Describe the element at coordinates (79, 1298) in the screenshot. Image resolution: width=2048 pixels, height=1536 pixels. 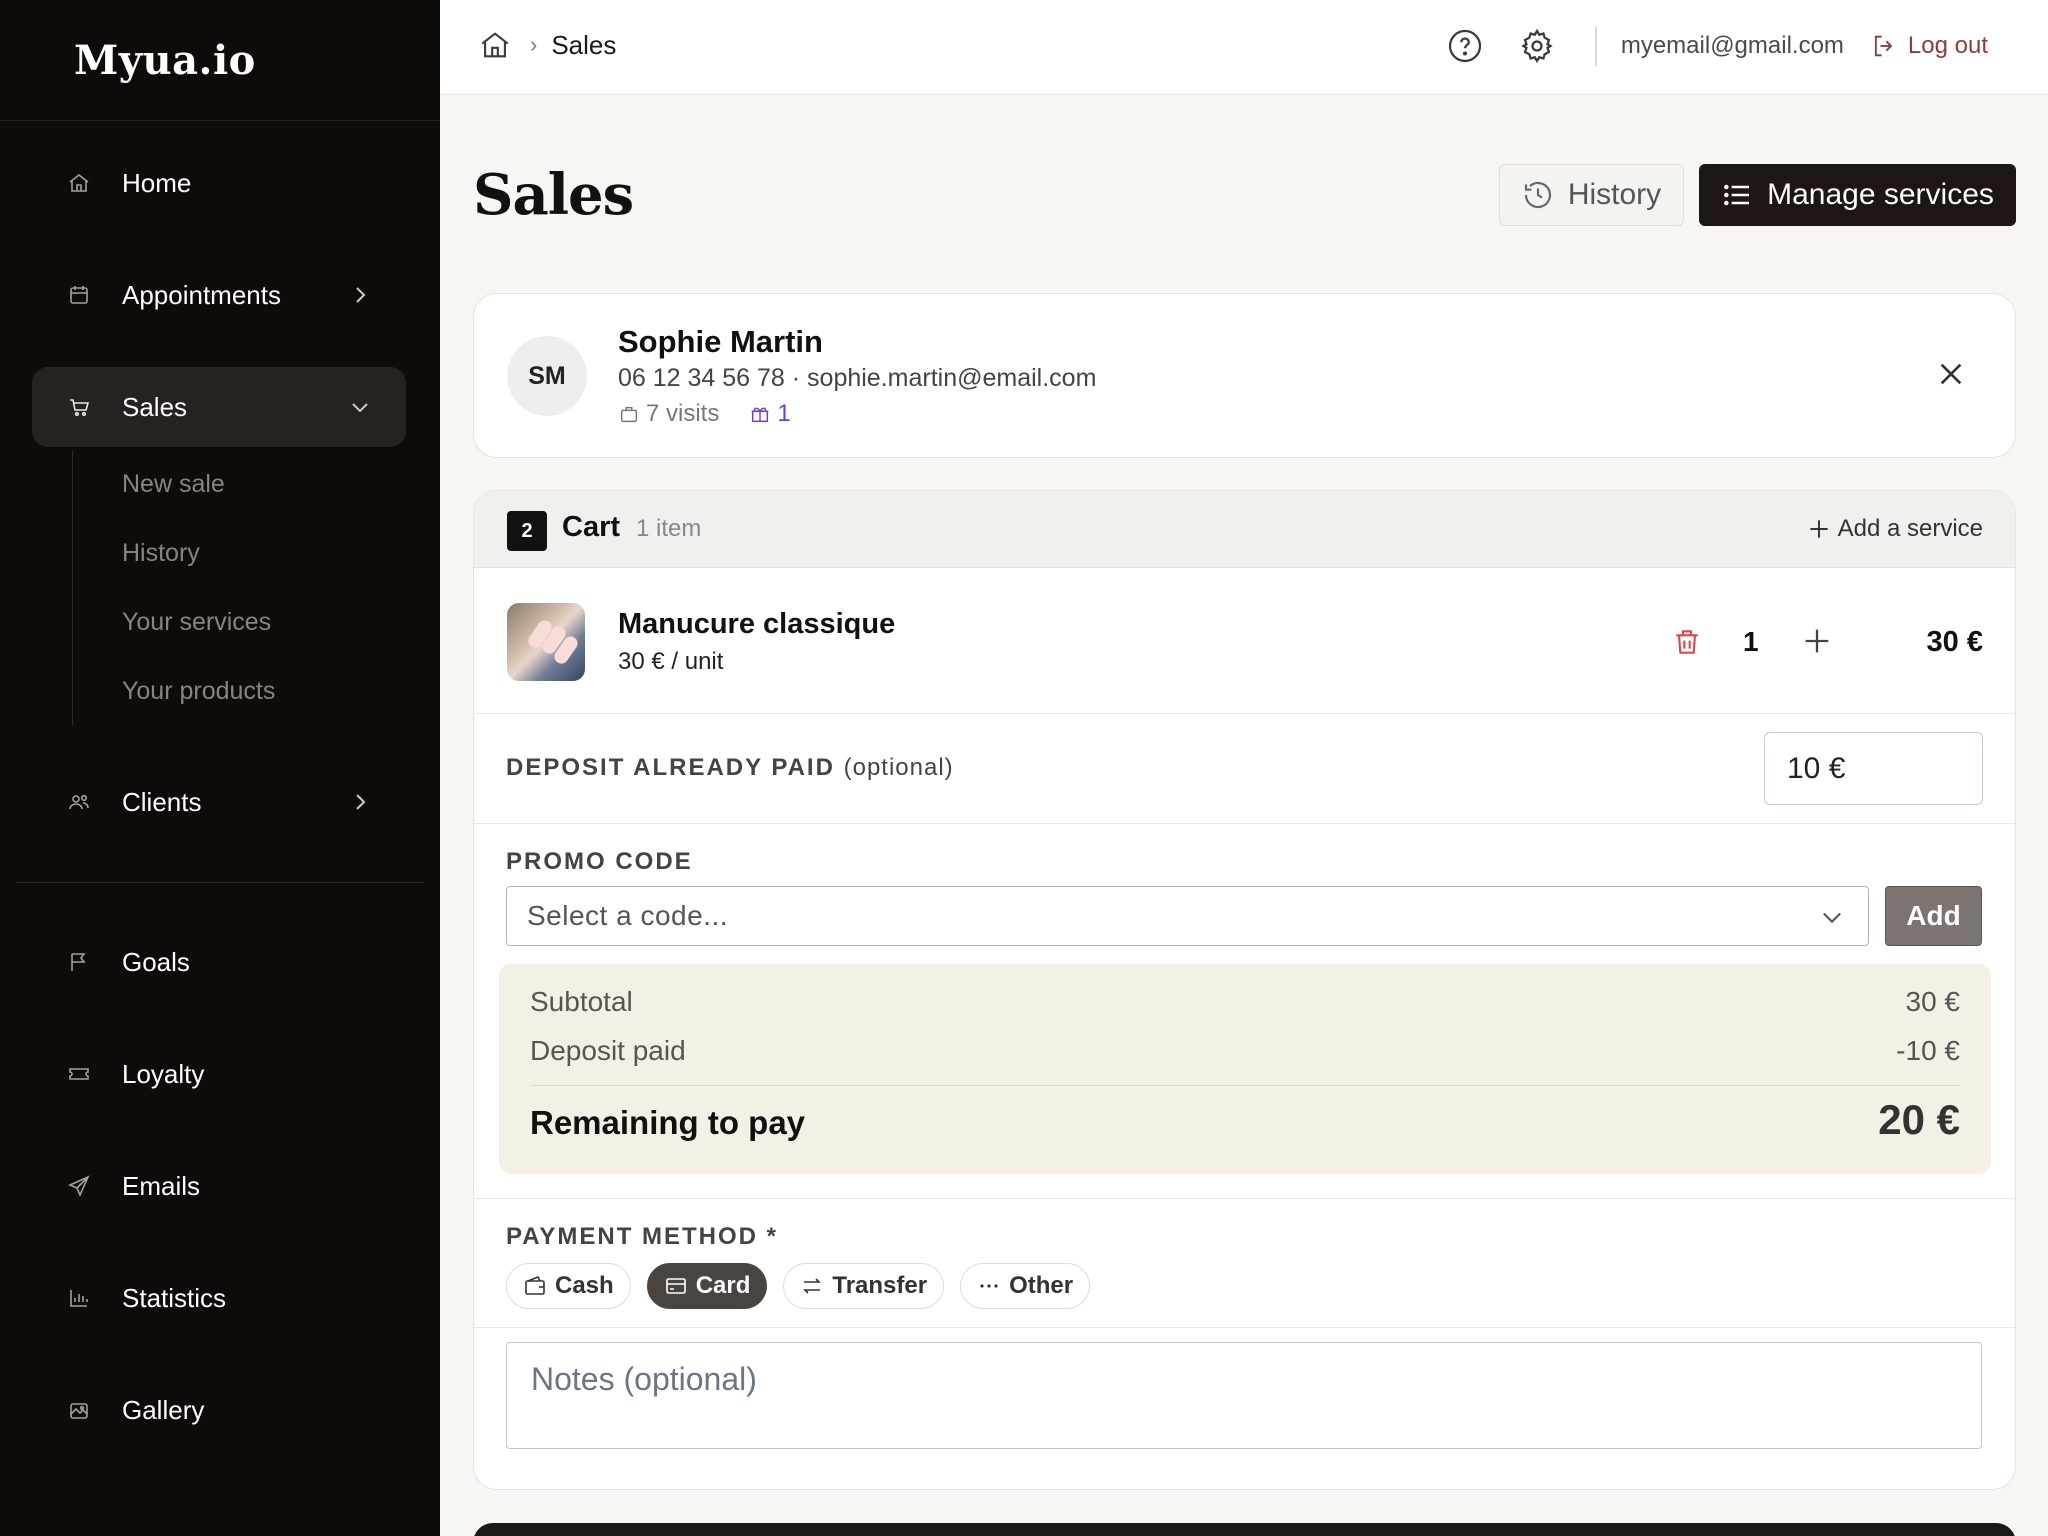
I see `chart-icon` at that location.